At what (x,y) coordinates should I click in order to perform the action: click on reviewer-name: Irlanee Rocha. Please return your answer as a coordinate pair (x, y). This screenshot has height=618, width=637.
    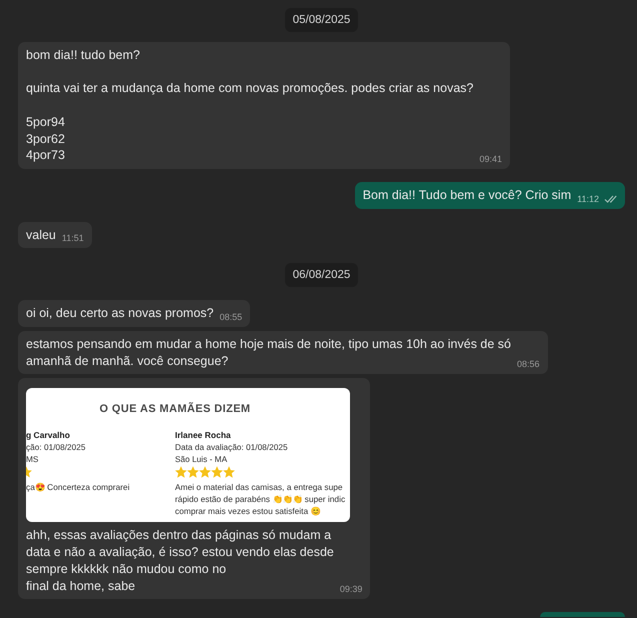
    Looking at the image, I should click on (203, 435).